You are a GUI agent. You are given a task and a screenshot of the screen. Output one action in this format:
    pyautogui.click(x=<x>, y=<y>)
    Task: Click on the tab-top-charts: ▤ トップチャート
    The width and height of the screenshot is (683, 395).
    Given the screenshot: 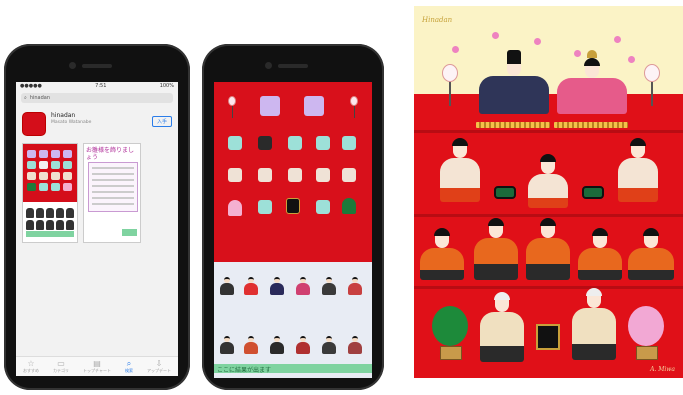 What is the action you would take?
    pyautogui.click(x=97, y=366)
    